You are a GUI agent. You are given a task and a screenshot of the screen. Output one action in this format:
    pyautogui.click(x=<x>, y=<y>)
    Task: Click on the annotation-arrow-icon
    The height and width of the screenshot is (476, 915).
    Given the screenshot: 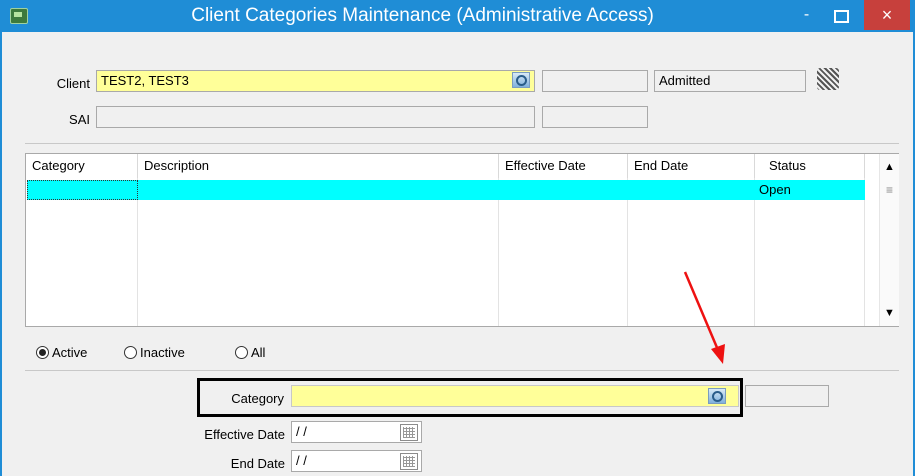 What is the action you would take?
    pyautogui.click(x=704, y=317)
    